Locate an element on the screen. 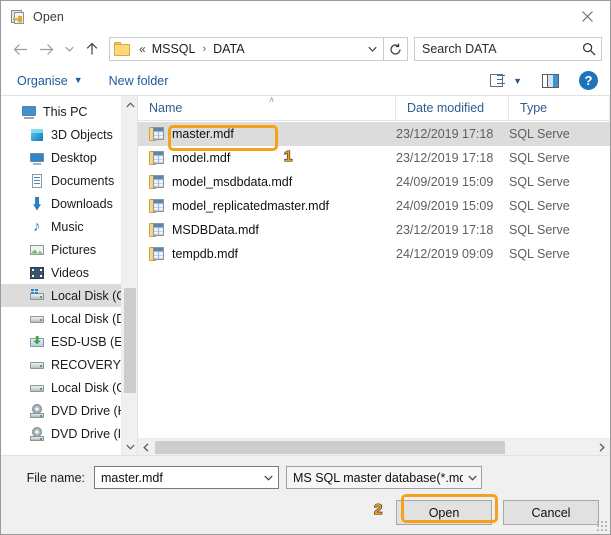 This screenshot has width=611, height=535. sidebar-item-local-disk-d: Local Disk (D:) is located at coordinates (69, 318).